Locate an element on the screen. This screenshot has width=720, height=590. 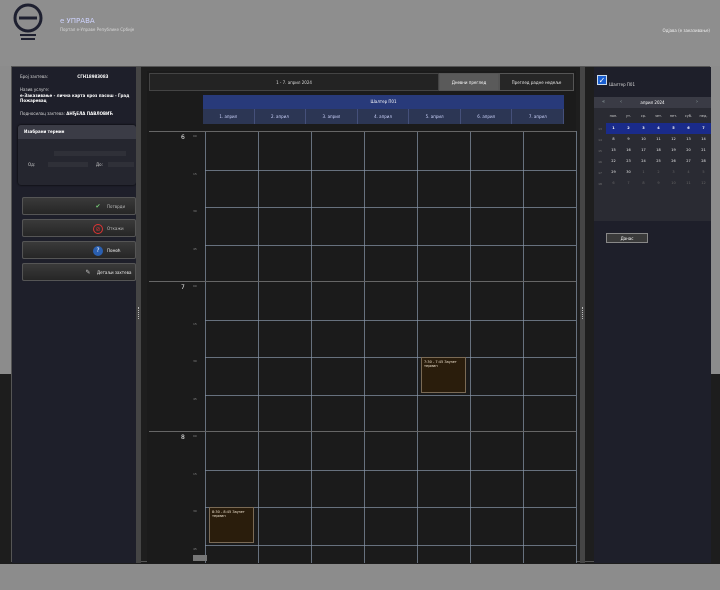
weekday-row: пон. ут. ср. чет. пет. суб. нед. is located at coordinates (658, 116).